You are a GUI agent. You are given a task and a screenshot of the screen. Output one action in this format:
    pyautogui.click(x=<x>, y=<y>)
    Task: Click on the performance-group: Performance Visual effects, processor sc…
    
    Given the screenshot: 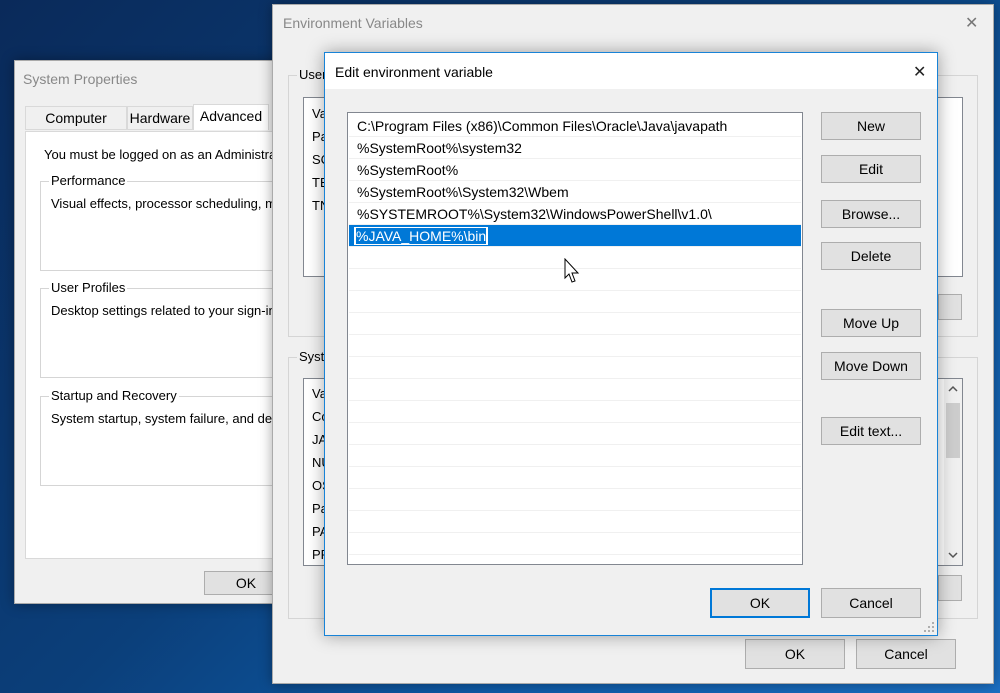 What is the action you would take?
    pyautogui.click(x=172, y=222)
    